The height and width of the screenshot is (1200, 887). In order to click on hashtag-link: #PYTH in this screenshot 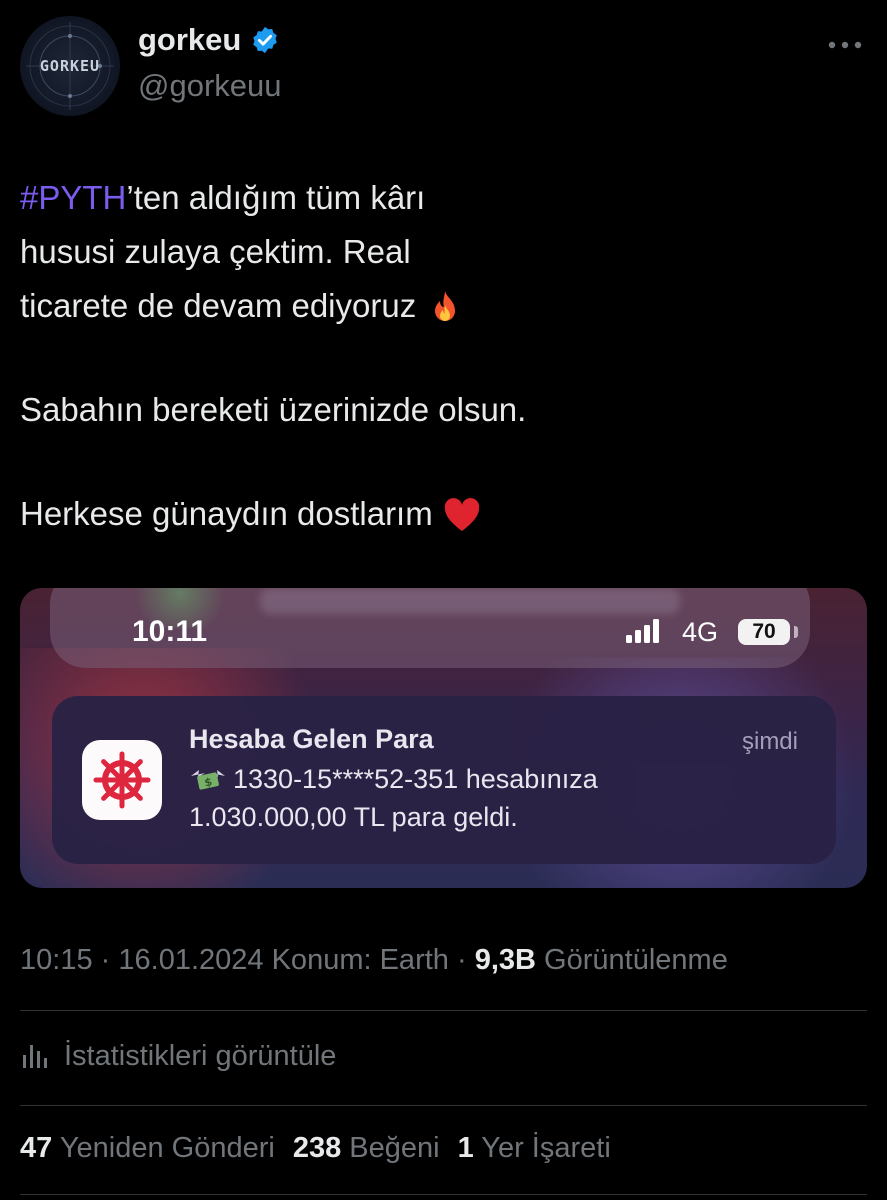, I will do `click(73, 197)`.